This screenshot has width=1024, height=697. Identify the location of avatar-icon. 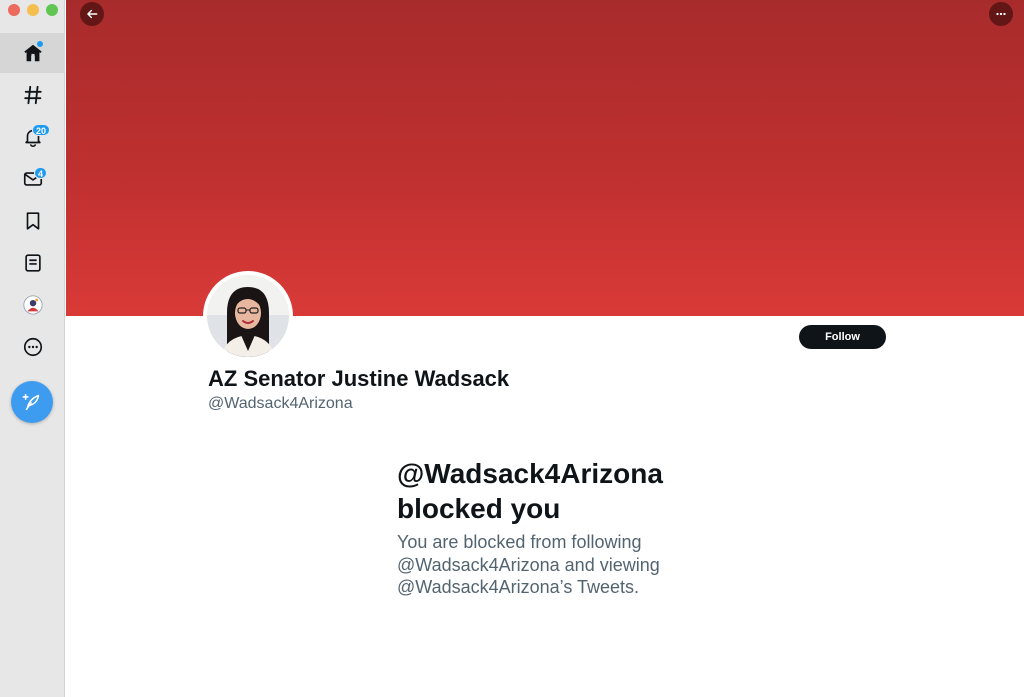
(32, 305).